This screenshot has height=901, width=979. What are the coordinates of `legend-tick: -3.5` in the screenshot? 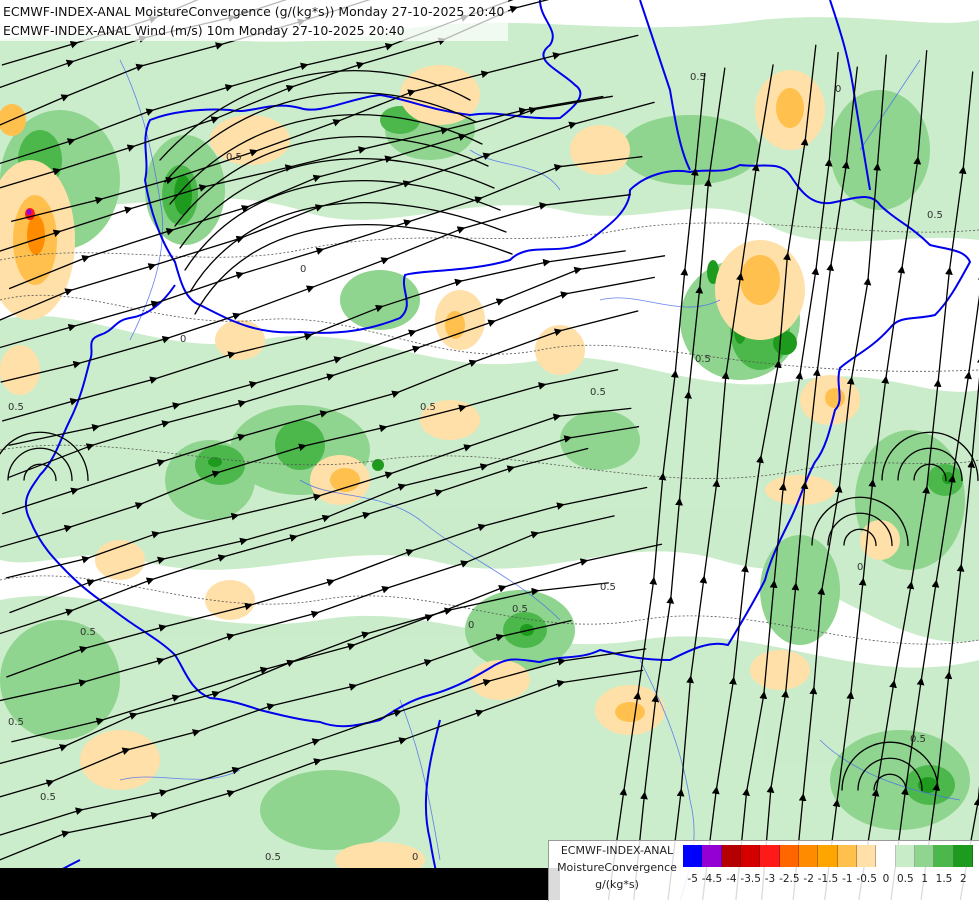 It's located at (750, 879).